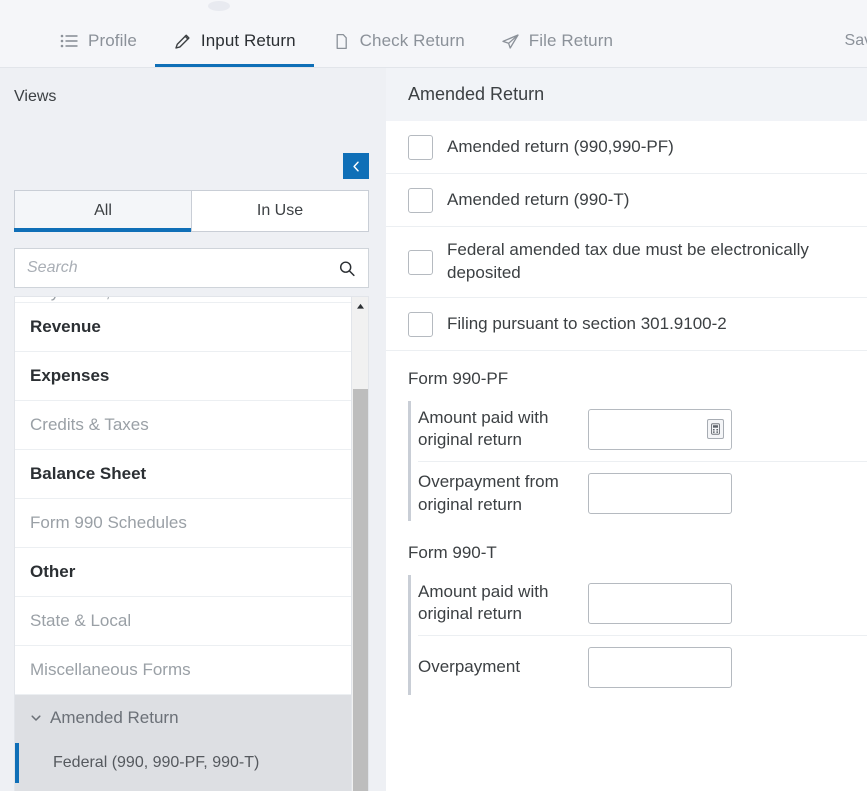 The width and height of the screenshot is (867, 791). I want to click on tree-item-label: Payments, Penalties & Extensions, so click(159, 299).